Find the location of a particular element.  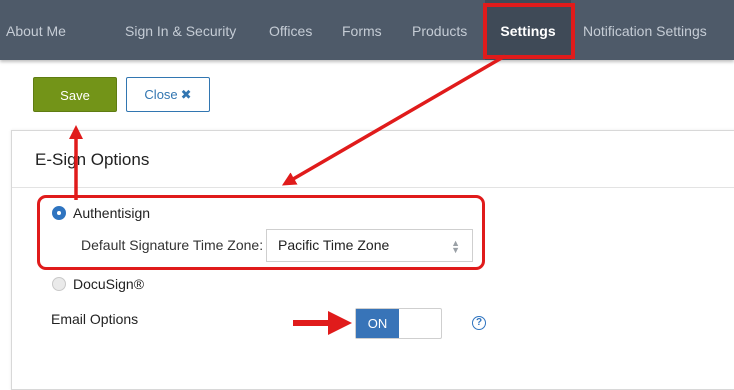

save-button: Save is located at coordinates (75, 94).